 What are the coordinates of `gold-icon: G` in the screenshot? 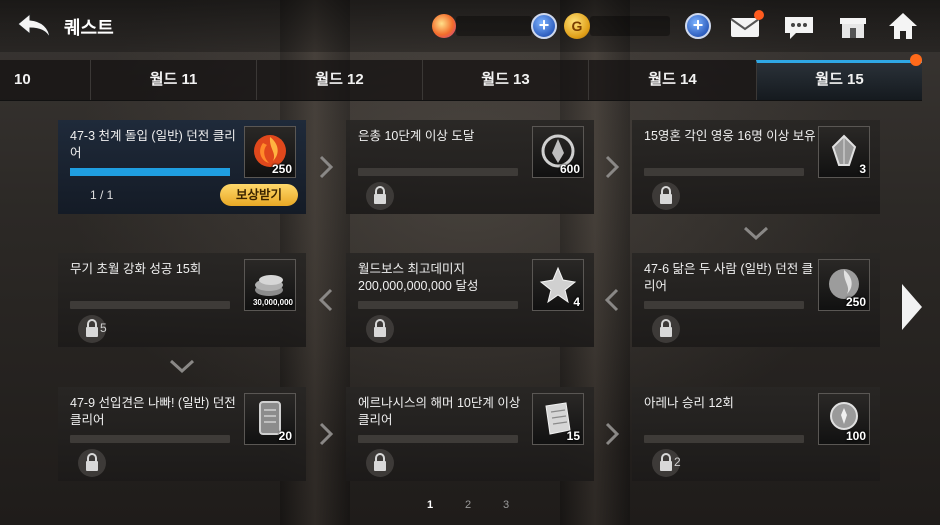 It's located at (577, 26).